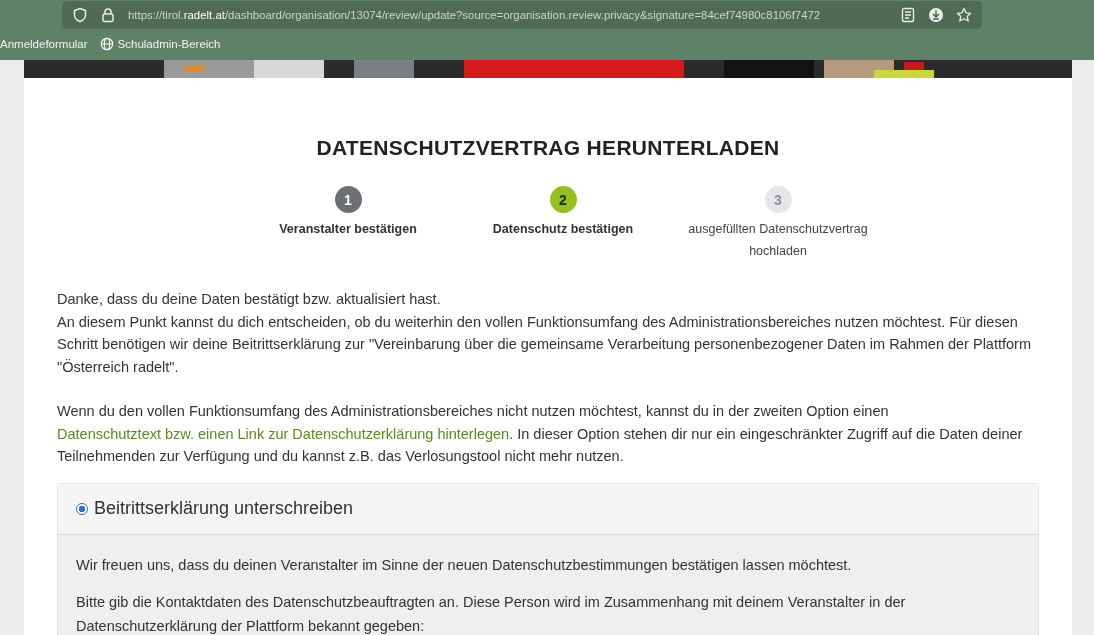  Describe the element at coordinates (106, 44) in the screenshot. I see `globe-icon` at that location.